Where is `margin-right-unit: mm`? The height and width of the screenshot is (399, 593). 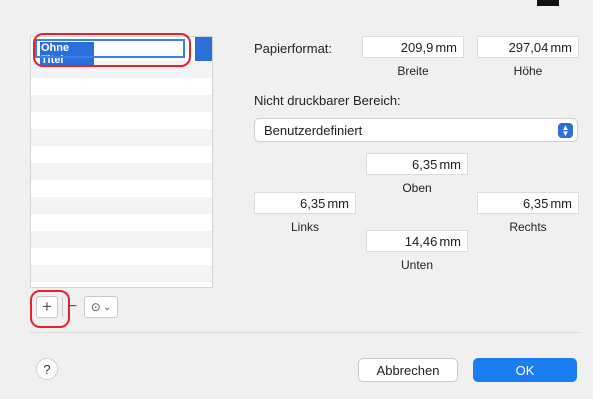 margin-right-unit: mm is located at coordinates (561, 203).